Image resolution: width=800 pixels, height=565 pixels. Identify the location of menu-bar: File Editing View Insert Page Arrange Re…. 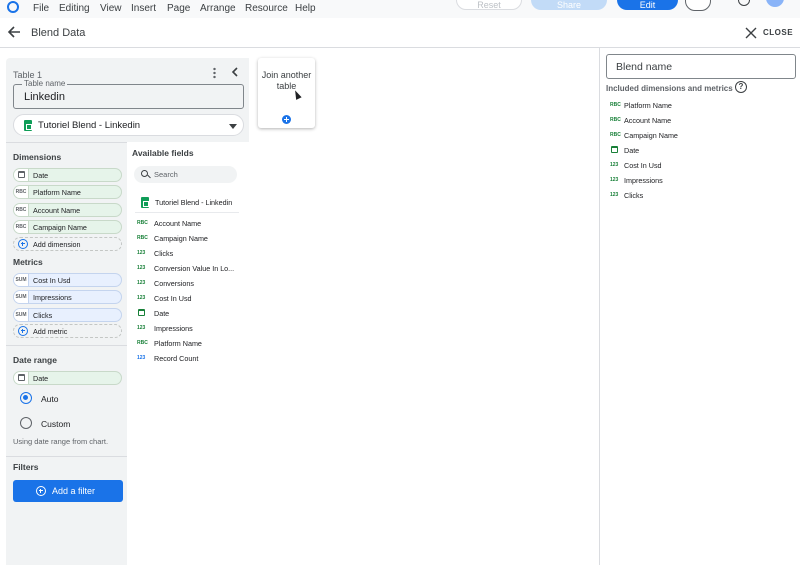
(400, 9).